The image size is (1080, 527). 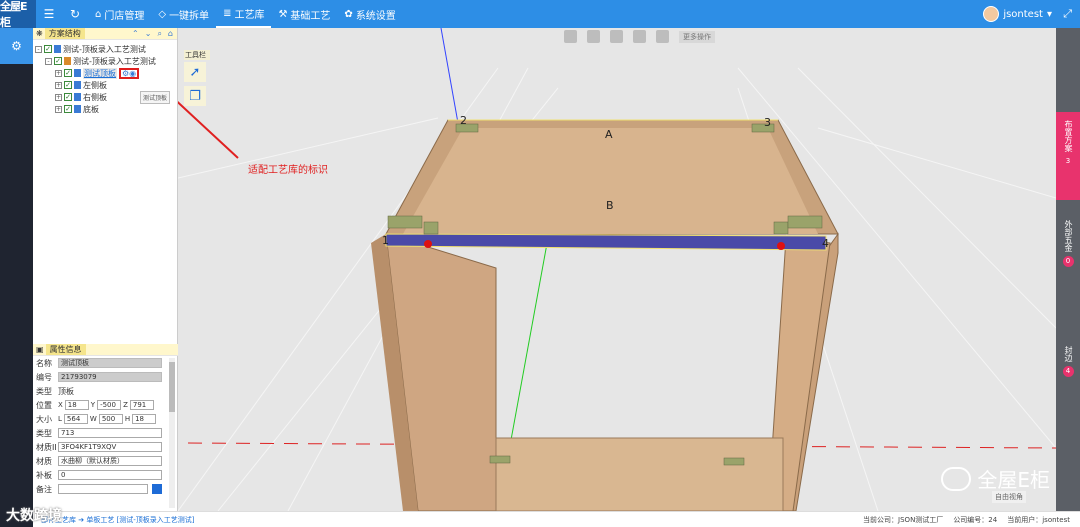 I want to click on fit-view-icon, so click(x=639, y=36).